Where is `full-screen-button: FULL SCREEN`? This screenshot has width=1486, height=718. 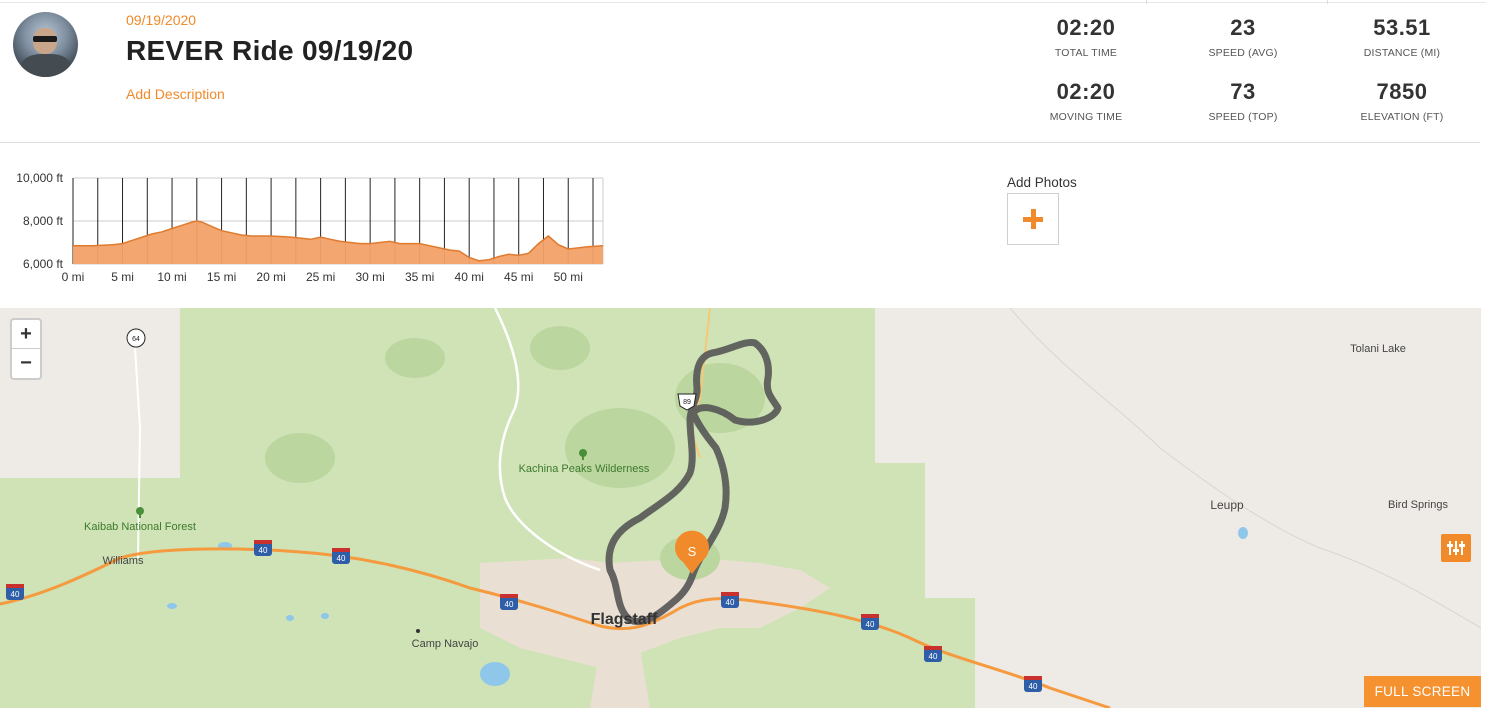 full-screen-button: FULL SCREEN is located at coordinates (1422, 691).